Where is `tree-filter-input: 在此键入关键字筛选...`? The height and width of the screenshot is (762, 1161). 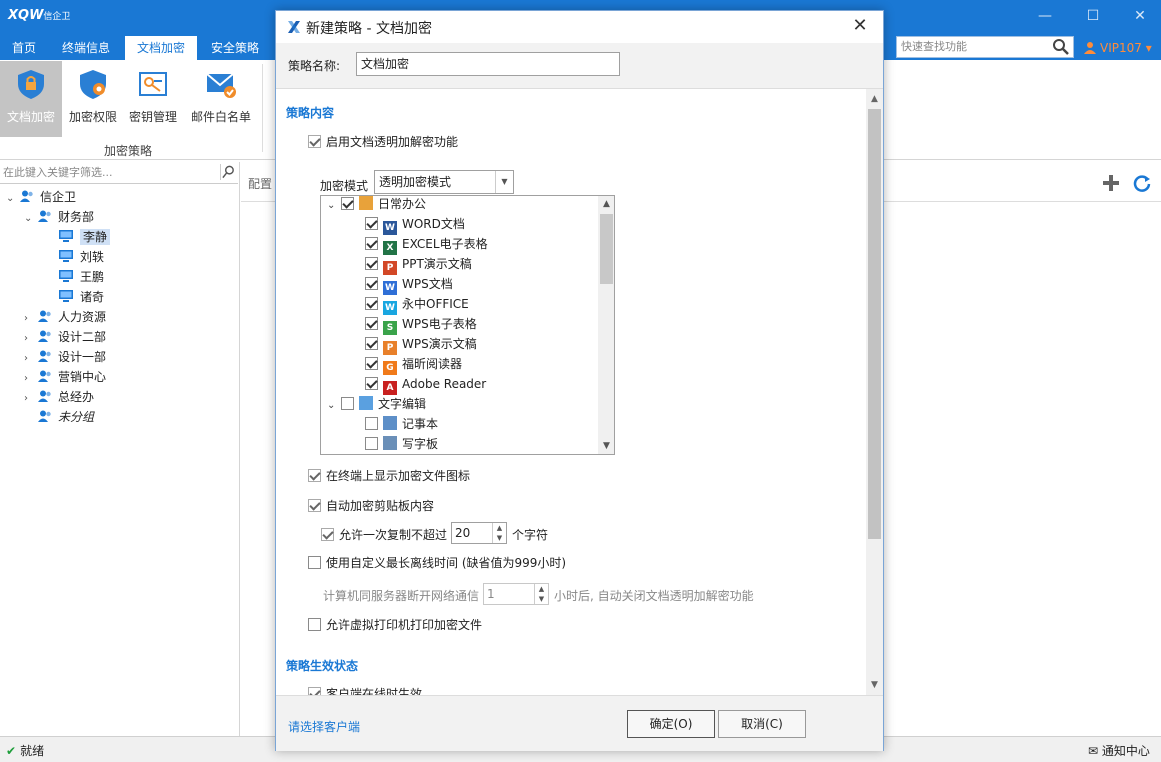
tree-filter-input: 在此键入关键字筛选... is located at coordinates (119, 173).